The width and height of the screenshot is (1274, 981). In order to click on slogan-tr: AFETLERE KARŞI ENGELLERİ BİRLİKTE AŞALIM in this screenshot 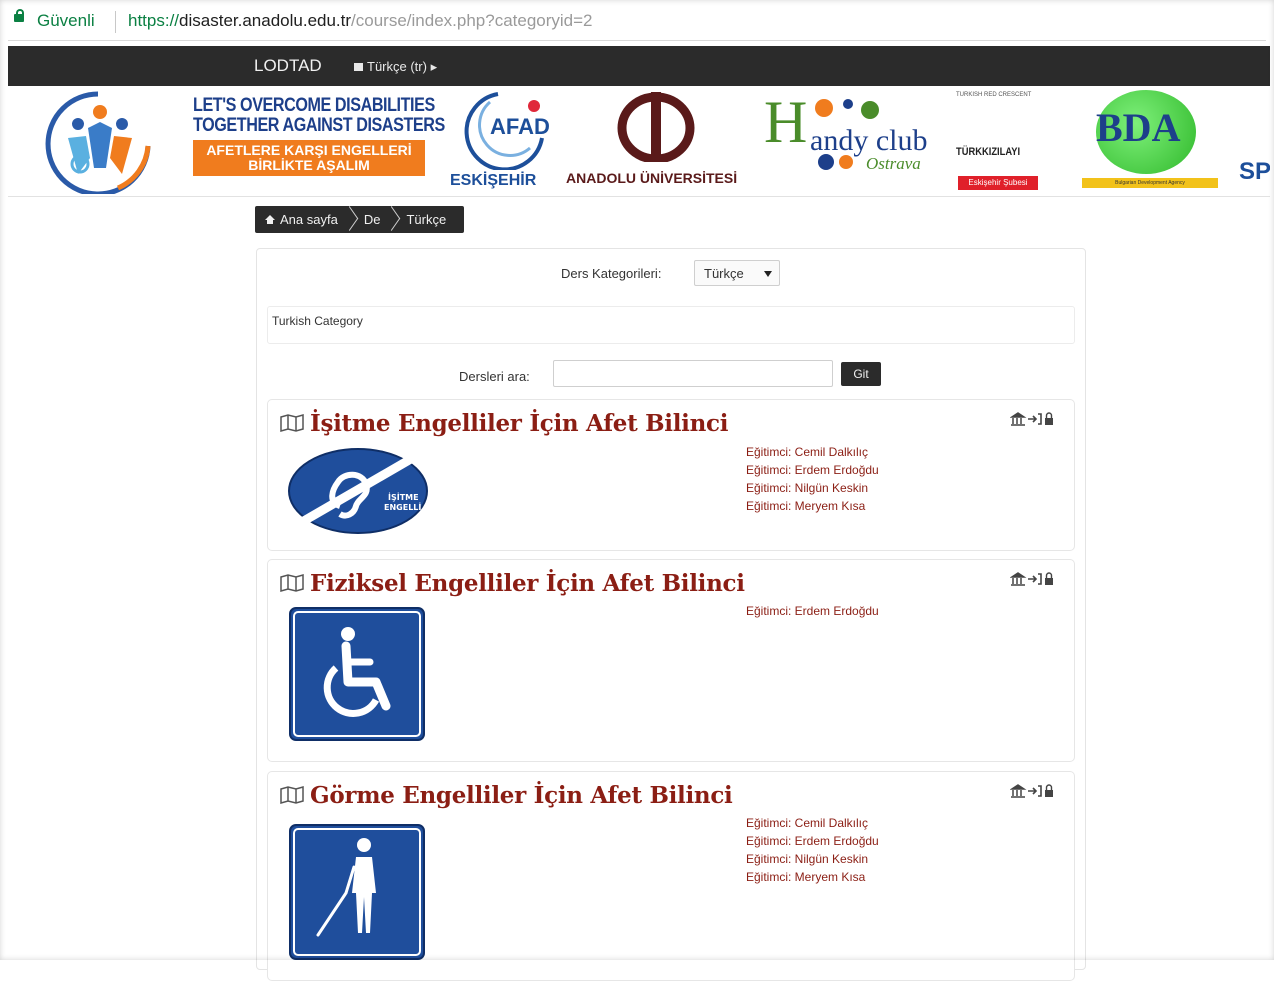, I will do `click(309, 158)`.